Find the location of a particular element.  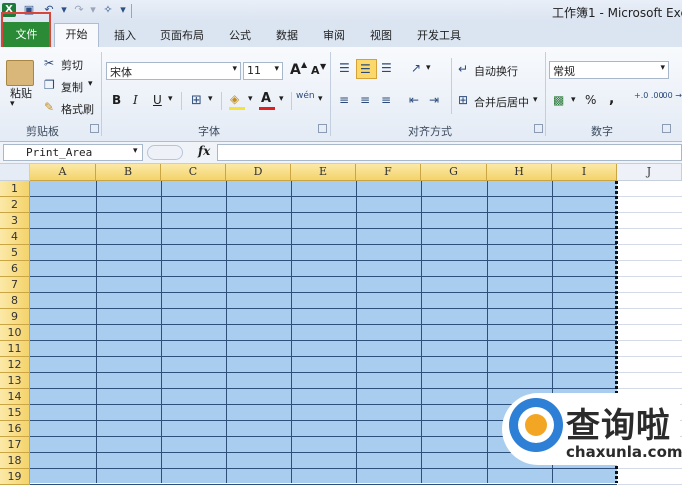

row-header-5: 5 is located at coordinates (15, 253).